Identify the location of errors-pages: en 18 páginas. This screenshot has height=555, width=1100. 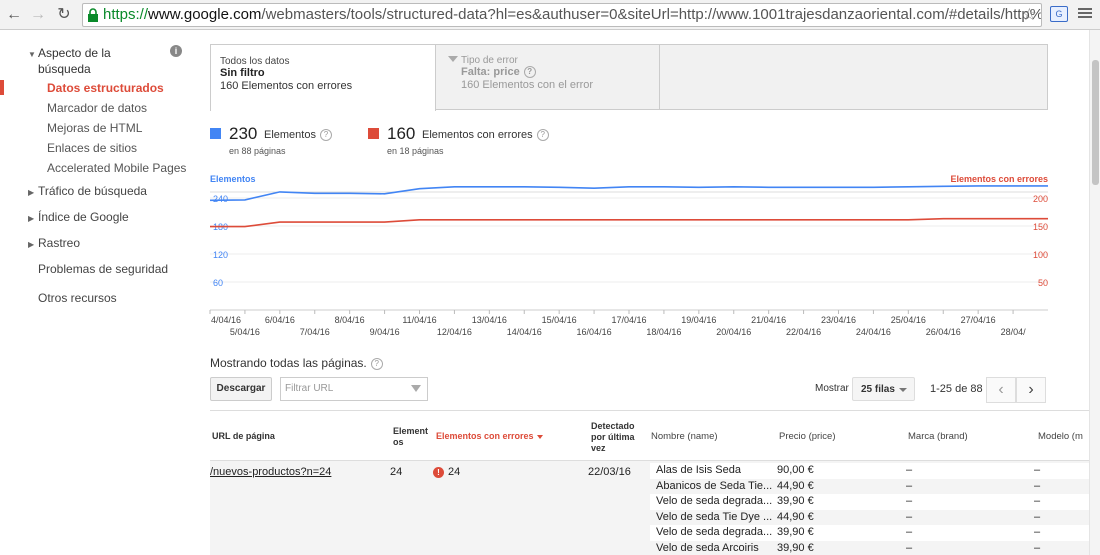
(415, 151).